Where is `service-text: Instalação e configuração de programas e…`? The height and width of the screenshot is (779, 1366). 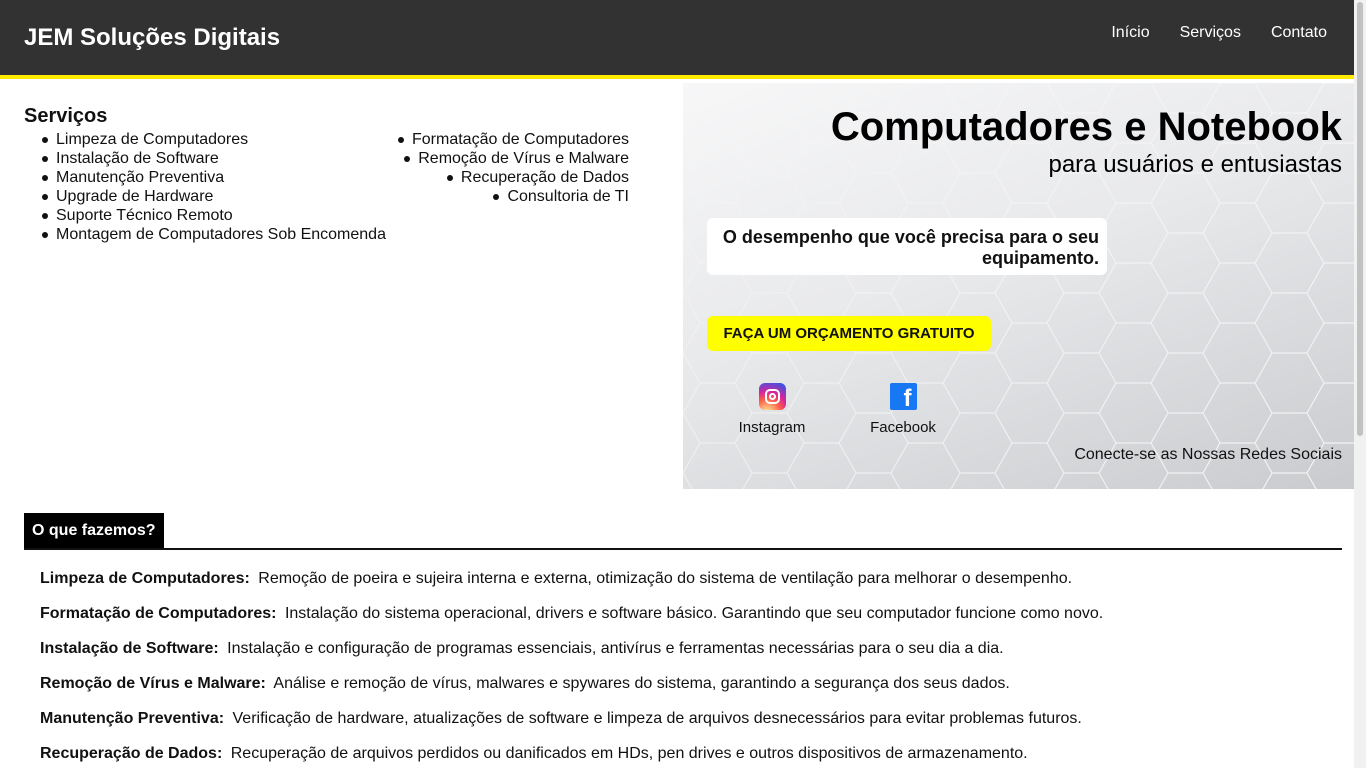
service-text: Instalação e configuração de programas e… is located at coordinates (615, 648).